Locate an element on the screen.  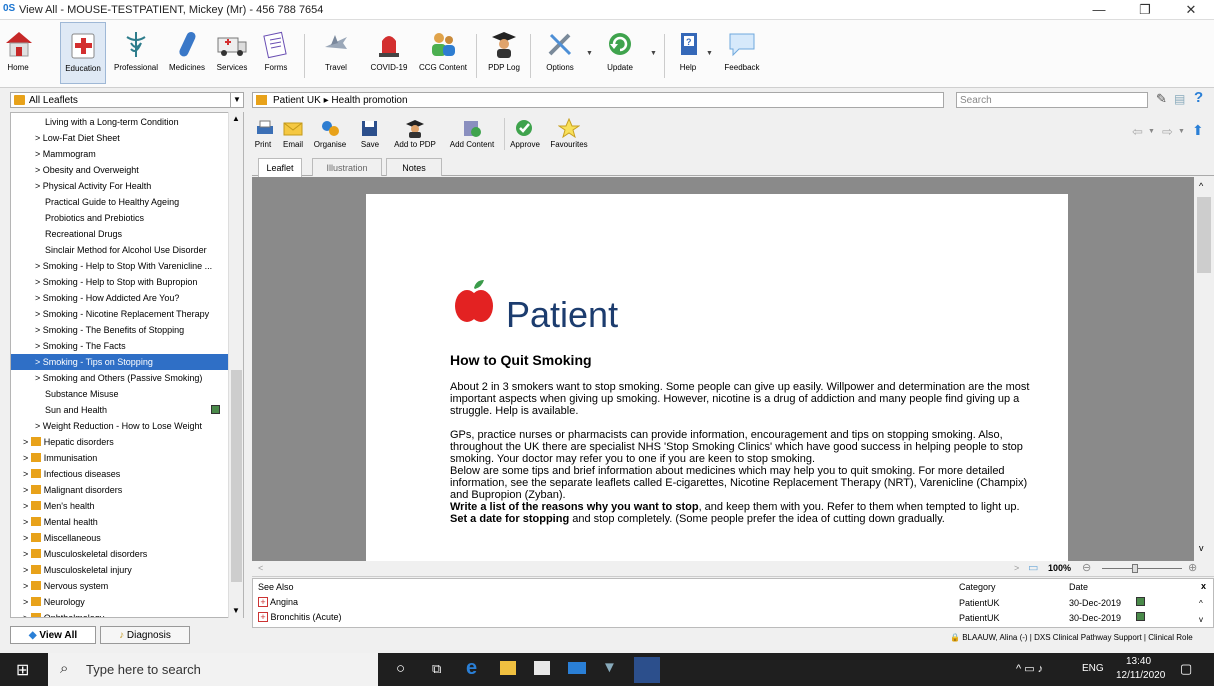
tree-item: > Weight Reduction - How to Lose Weight is located at coordinates (120, 426).